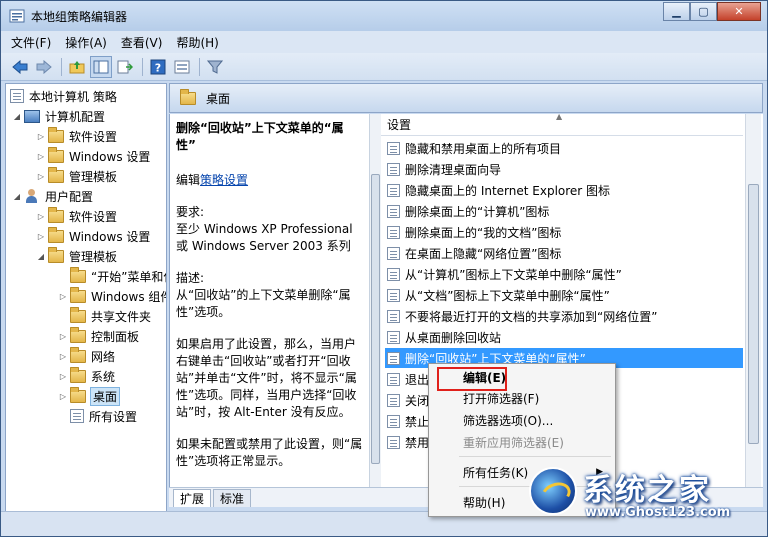  Describe the element at coordinates (224, 180) in the screenshot. I see `edit-policy-link: 策略设置` at that location.